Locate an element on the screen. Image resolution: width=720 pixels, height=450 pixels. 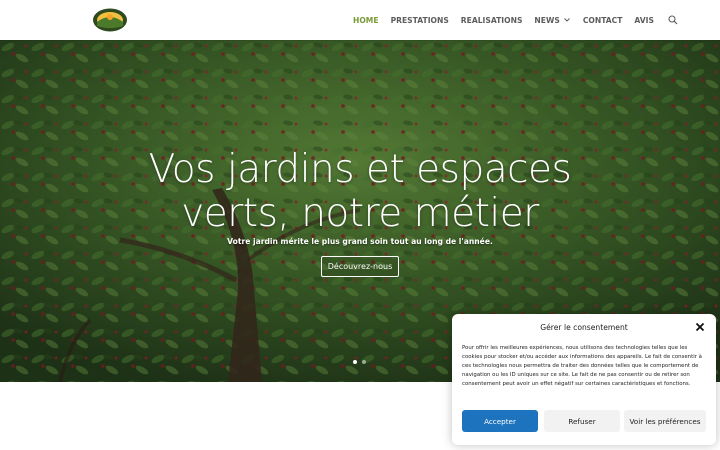
nav-realisations: REALISATIONS is located at coordinates (492, 20).